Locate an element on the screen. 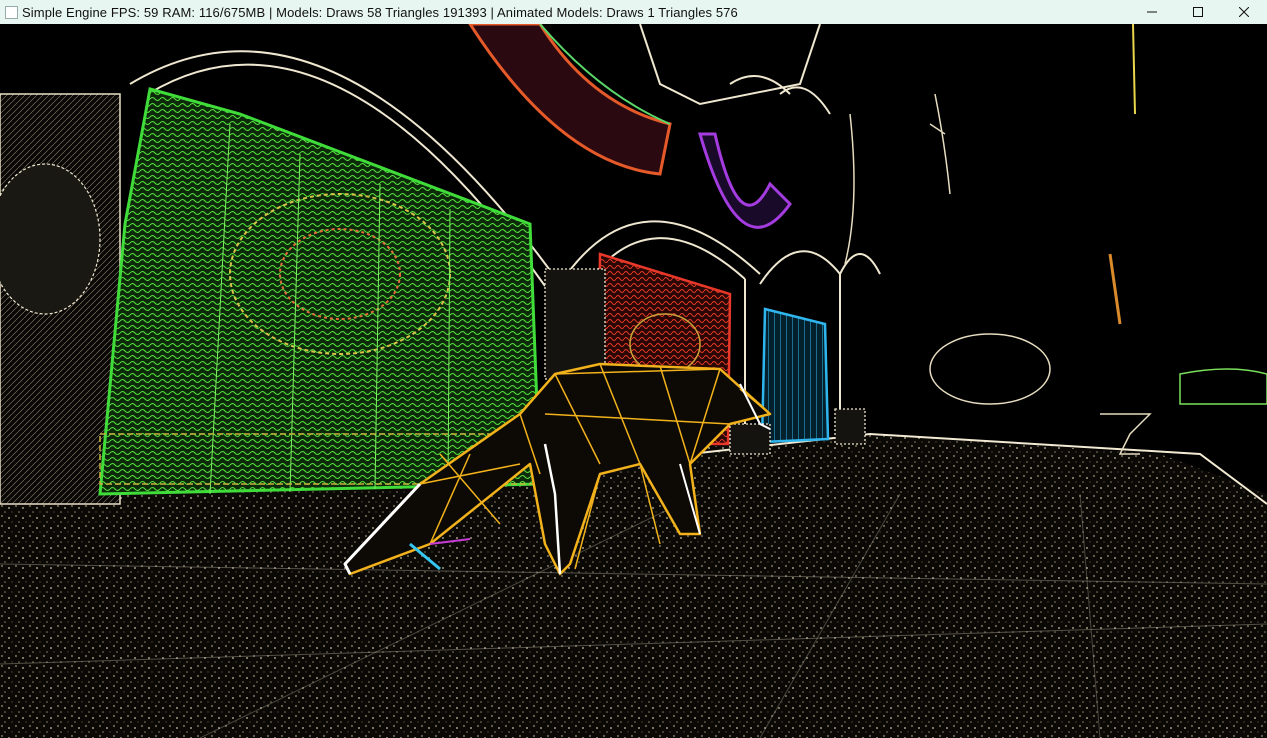  blue-curtain is located at coordinates (795, 375).